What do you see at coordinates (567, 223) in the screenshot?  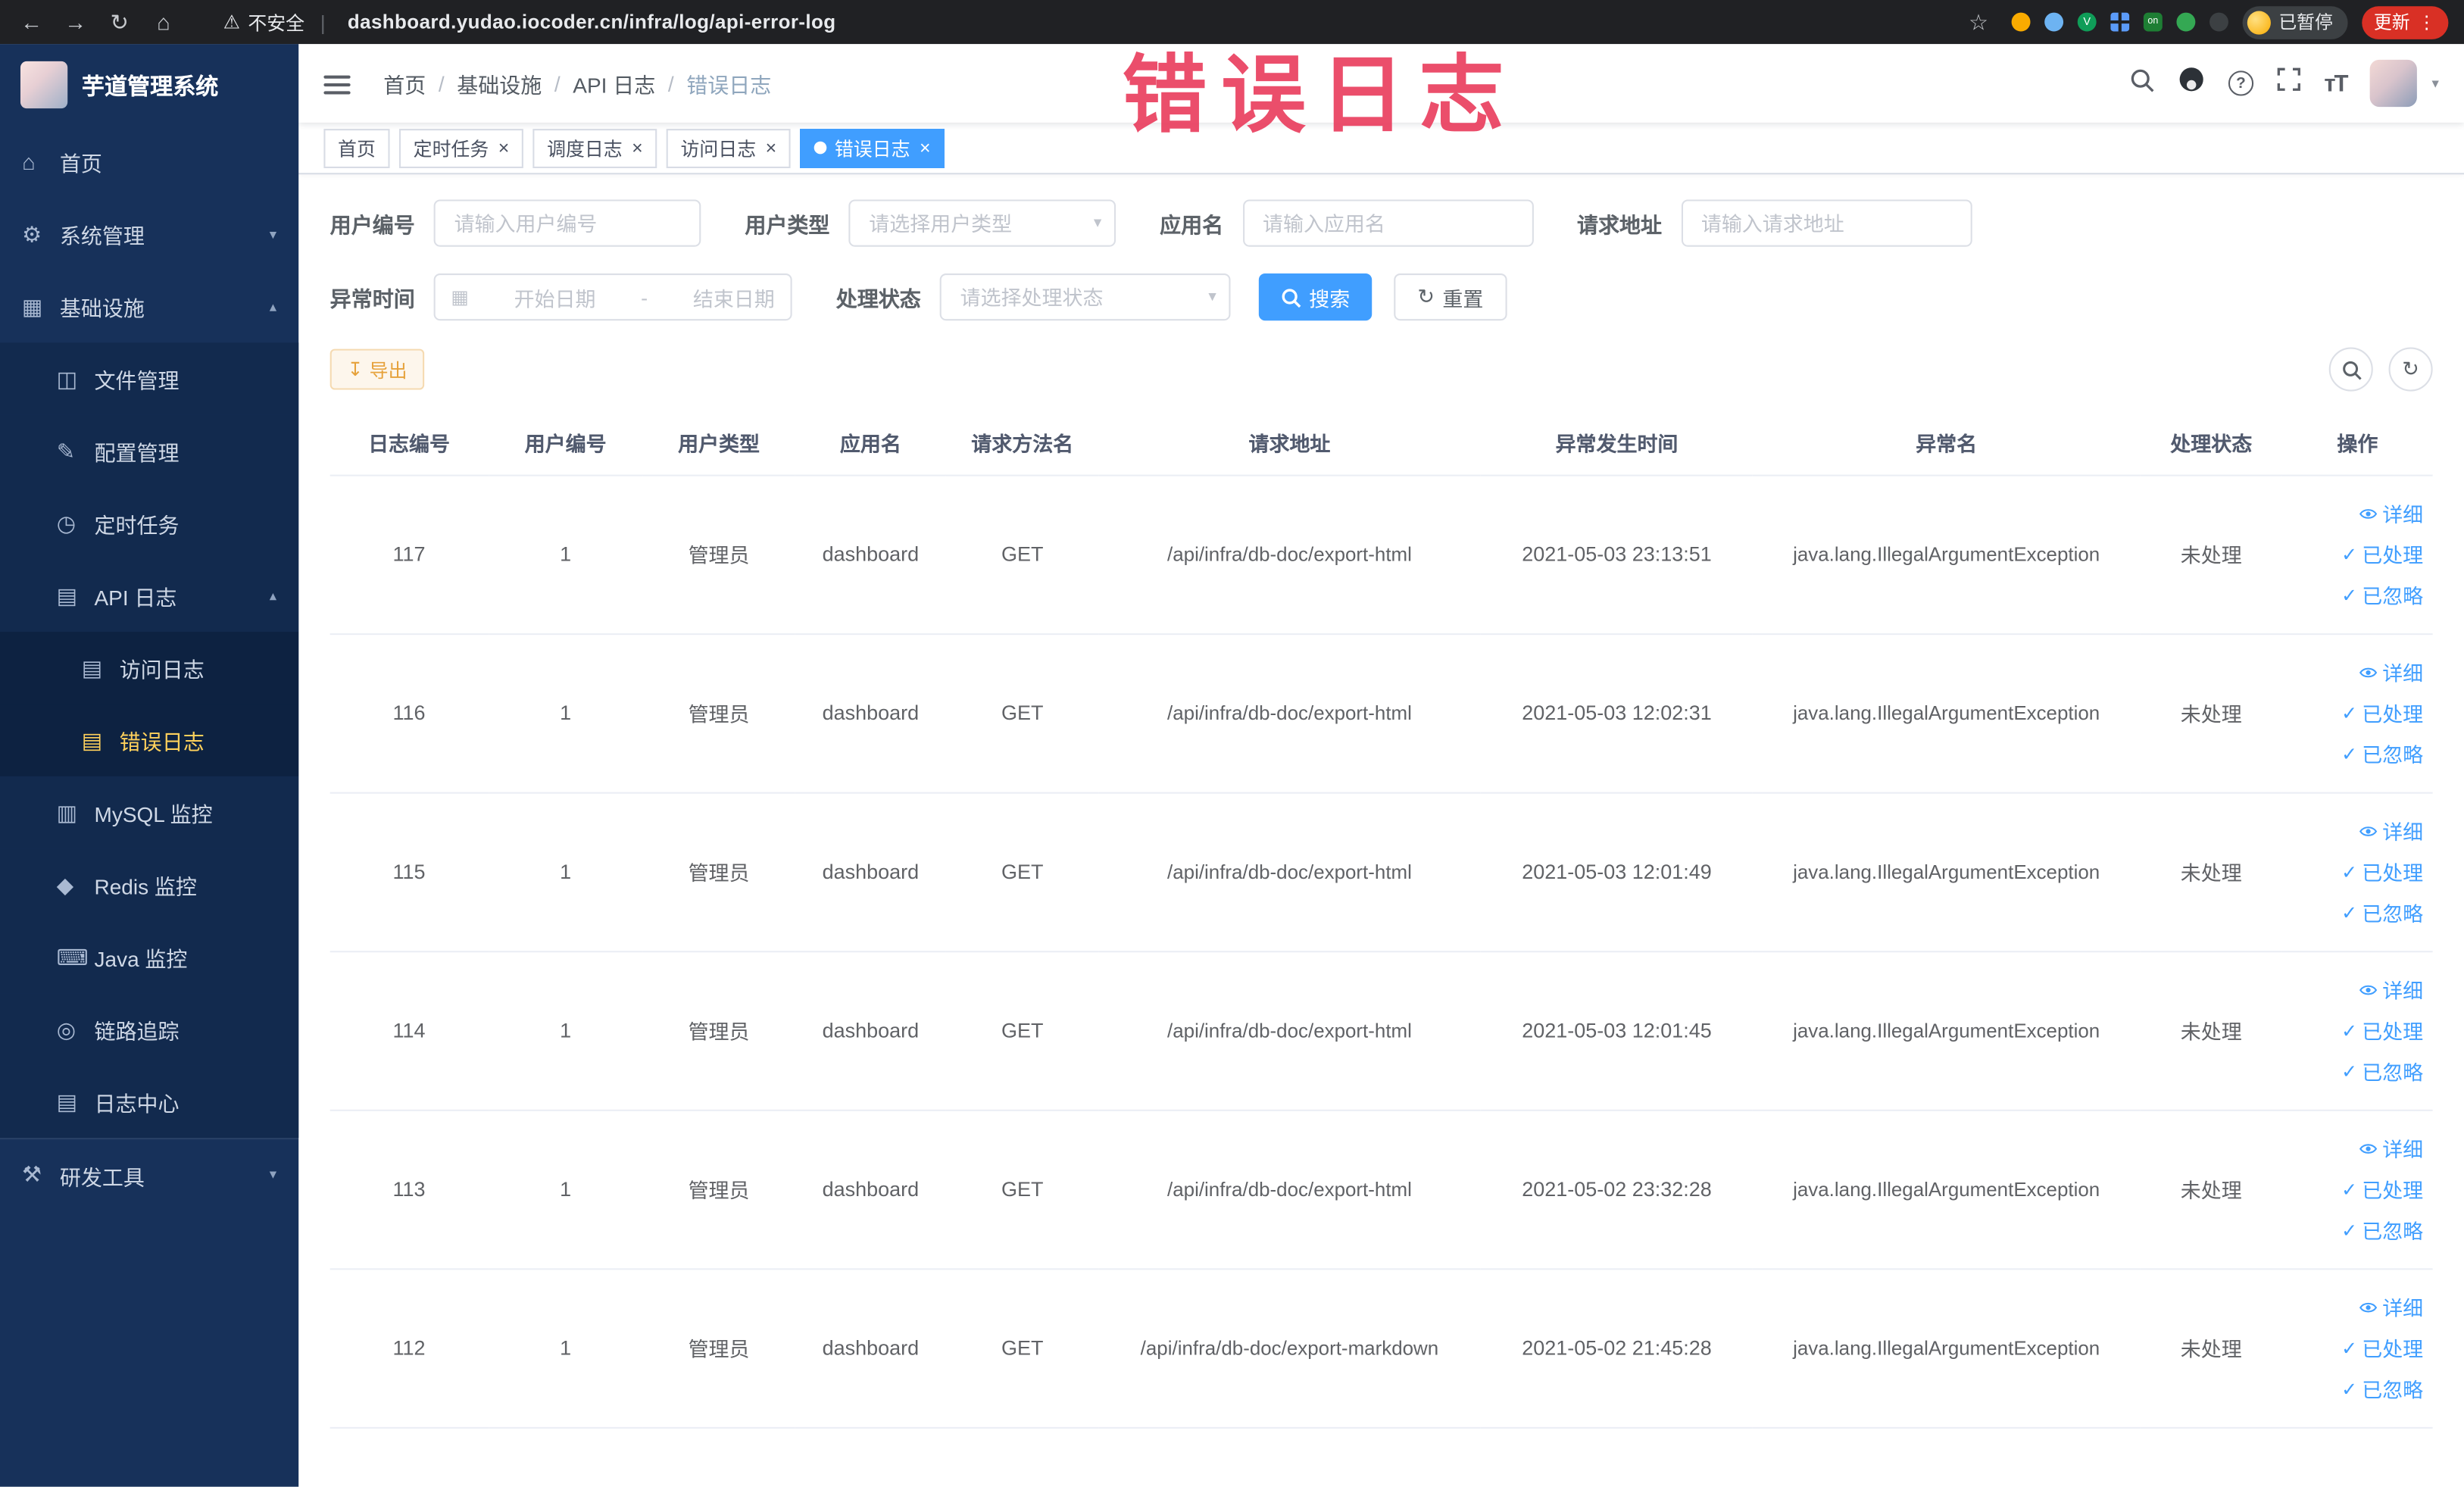 I see `user-id-input` at bounding box center [567, 223].